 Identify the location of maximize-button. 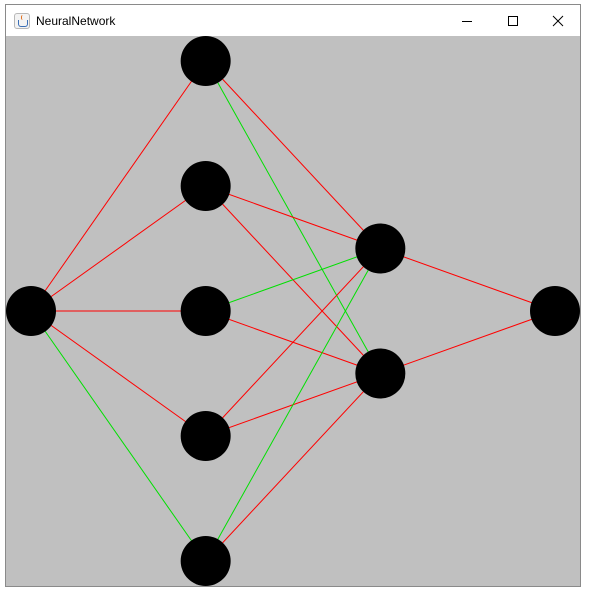
(513, 20).